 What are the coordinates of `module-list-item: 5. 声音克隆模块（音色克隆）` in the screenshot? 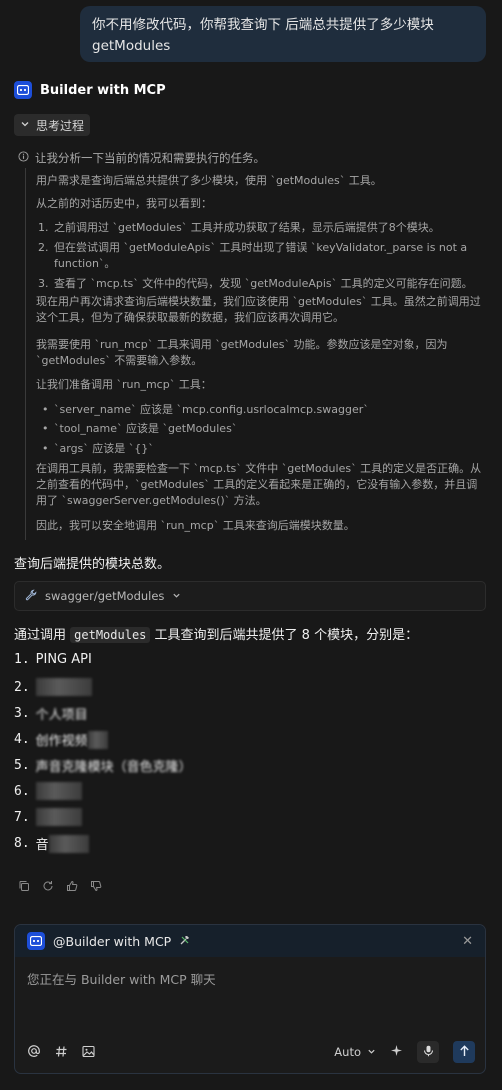 It's located at (103, 766).